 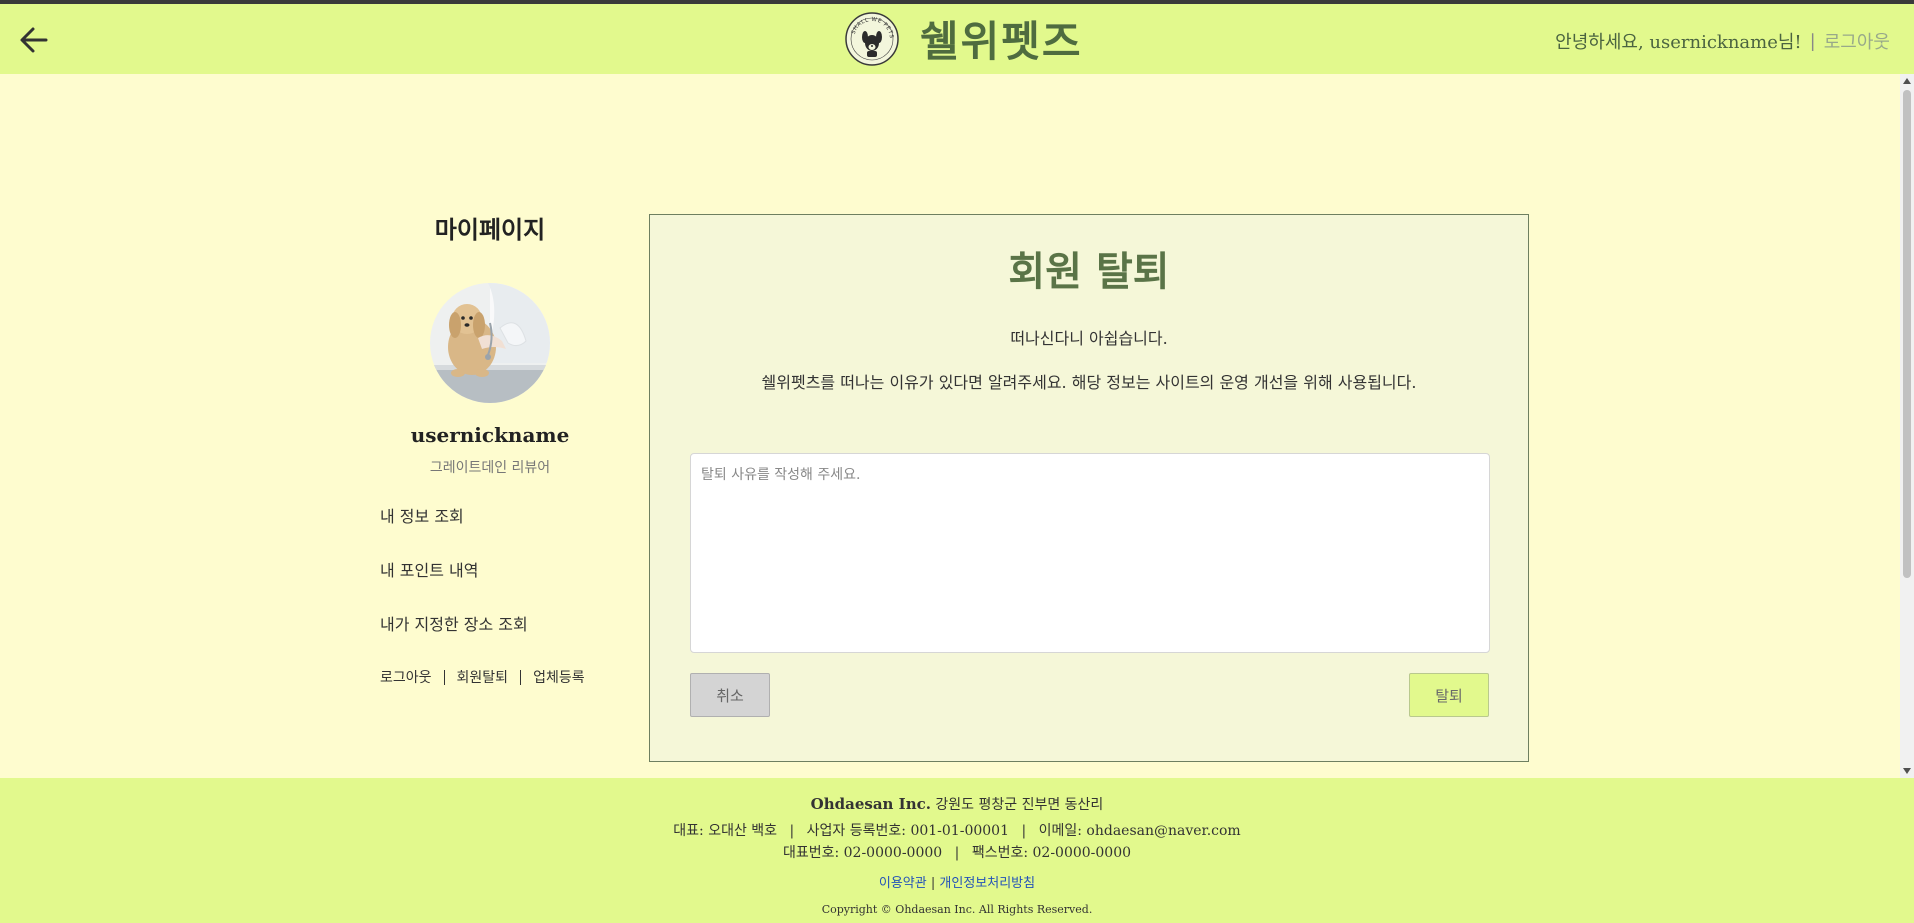 What do you see at coordinates (1001, 41) in the screenshot?
I see `brand-name: 쉘위펫즈` at bounding box center [1001, 41].